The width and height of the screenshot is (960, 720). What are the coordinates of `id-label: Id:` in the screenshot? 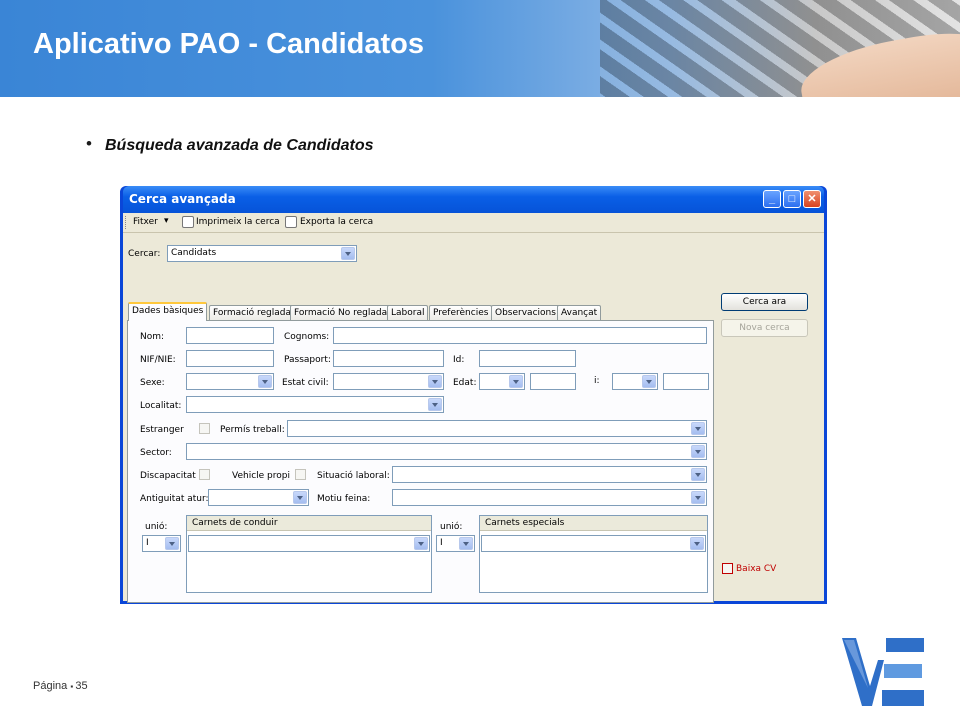 It's located at (459, 360).